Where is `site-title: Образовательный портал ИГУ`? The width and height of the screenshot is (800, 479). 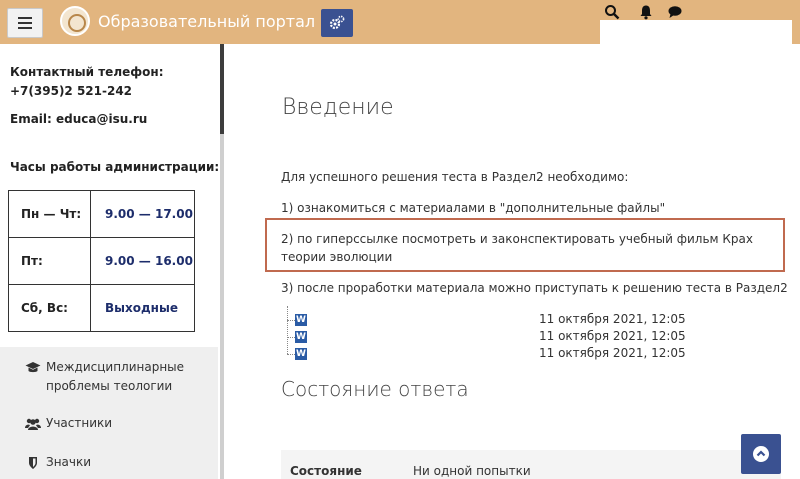
site-title: Образовательный портал ИГУ is located at coordinates (225, 21).